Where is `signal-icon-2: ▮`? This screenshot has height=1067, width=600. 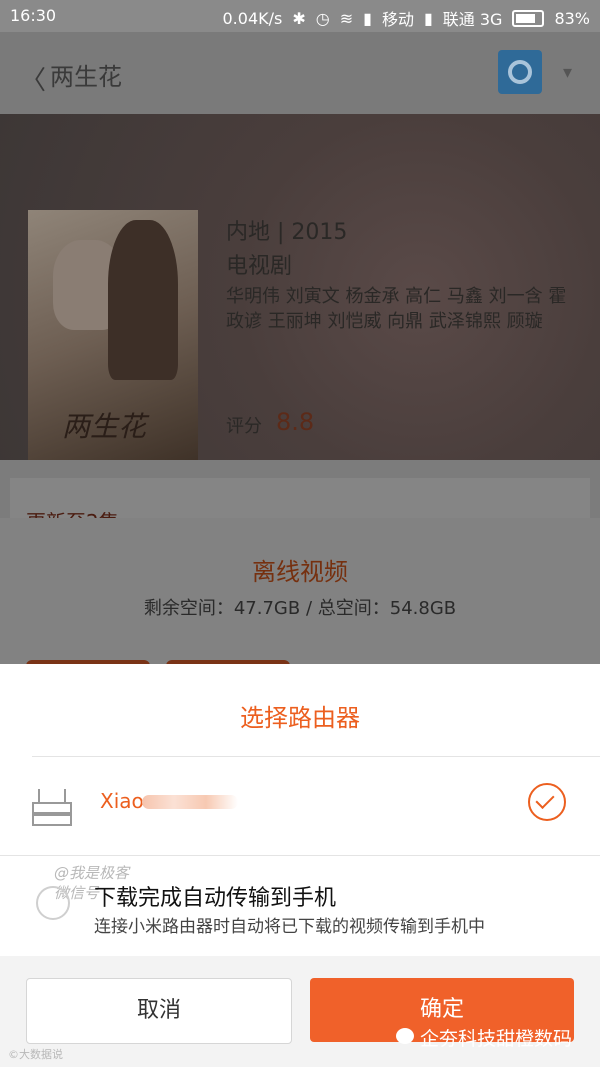 signal-icon-2: ▮ is located at coordinates (428, 18).